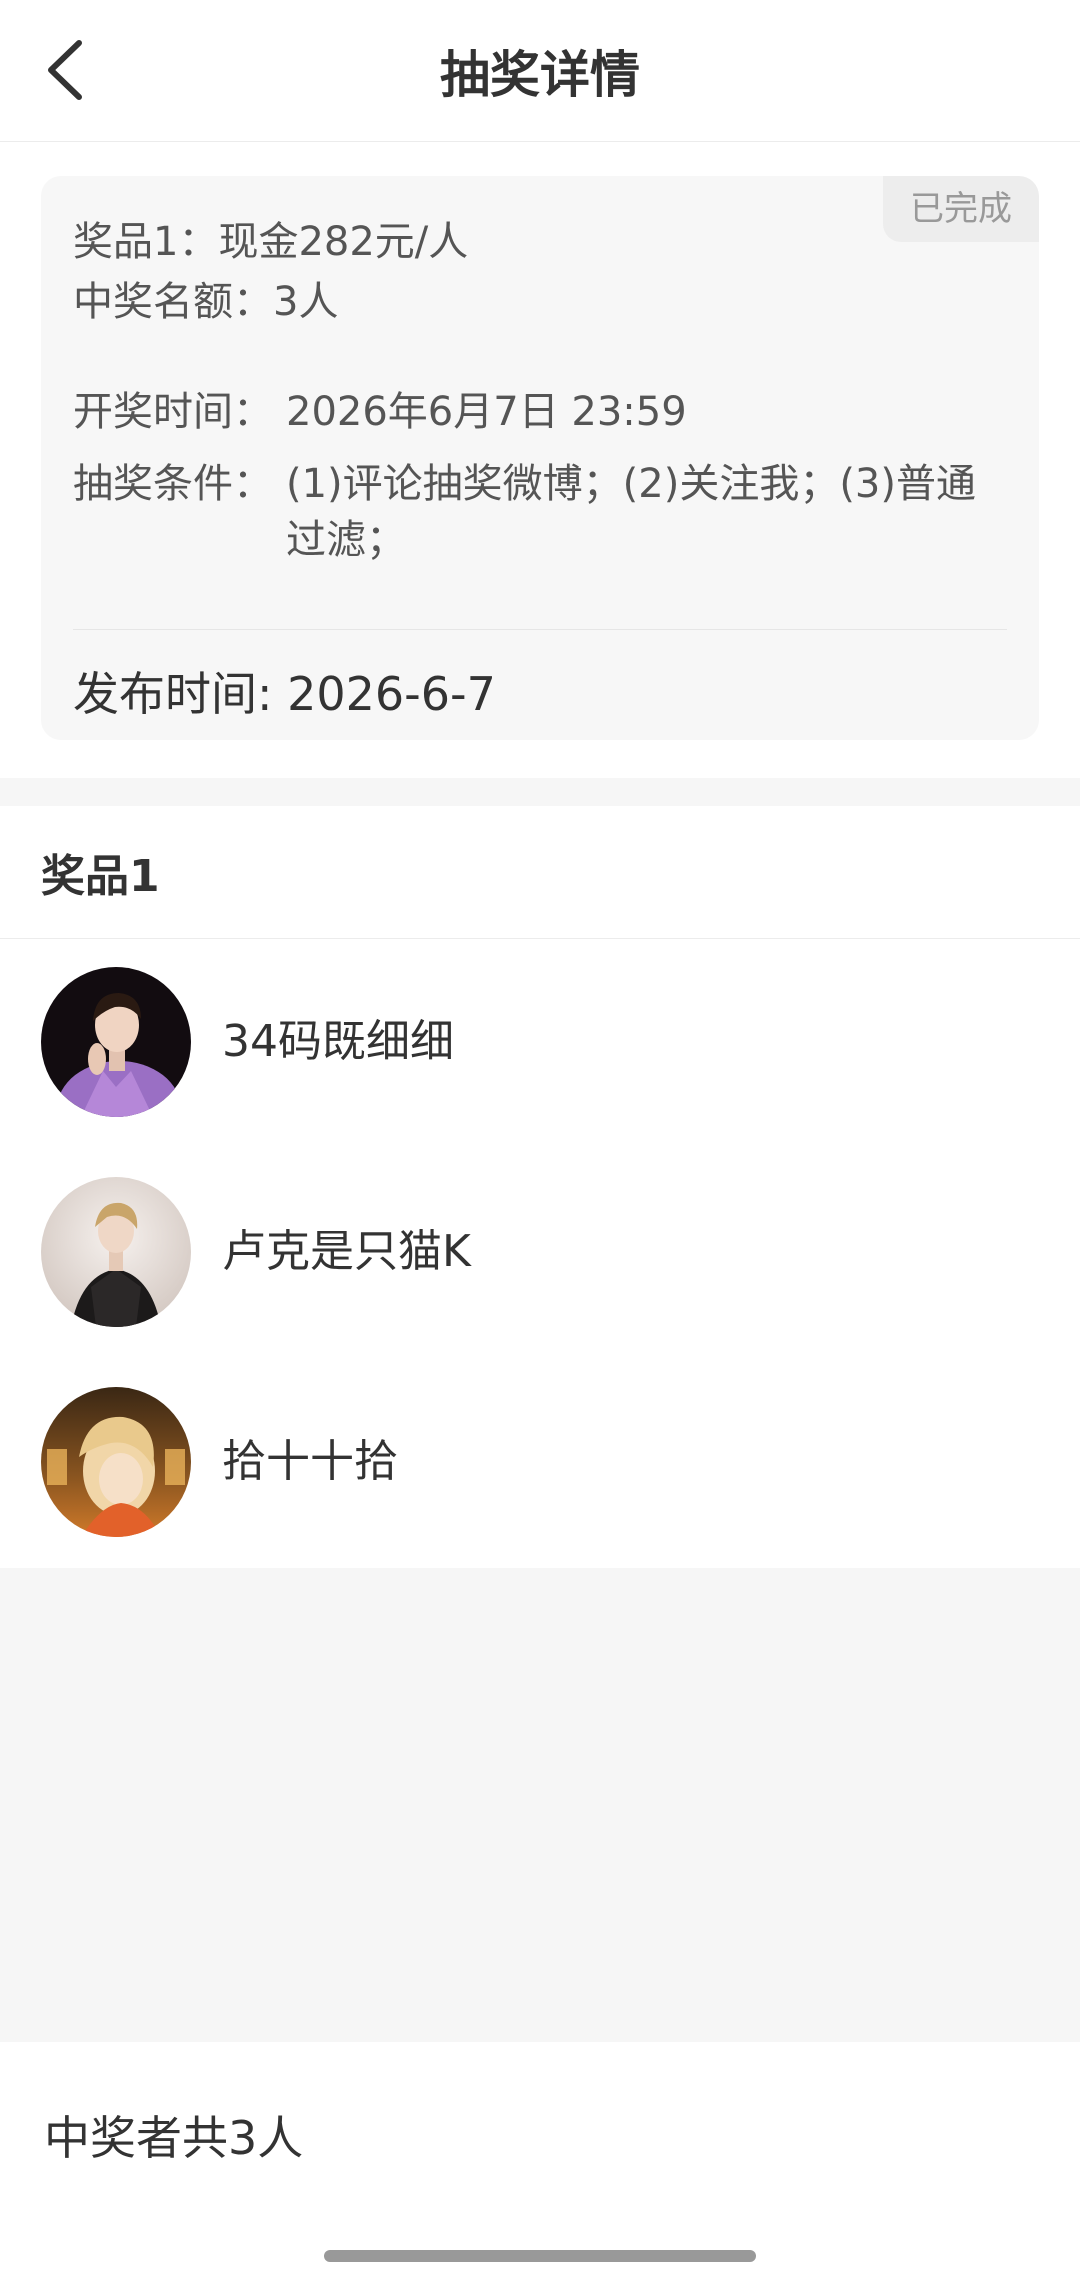 The height and width of the screenshot is (2282, 1080). Describe the element at coordinates (346, 1251) in the screenshot. I see `winner-name: 卢克是只猫K` at that location.